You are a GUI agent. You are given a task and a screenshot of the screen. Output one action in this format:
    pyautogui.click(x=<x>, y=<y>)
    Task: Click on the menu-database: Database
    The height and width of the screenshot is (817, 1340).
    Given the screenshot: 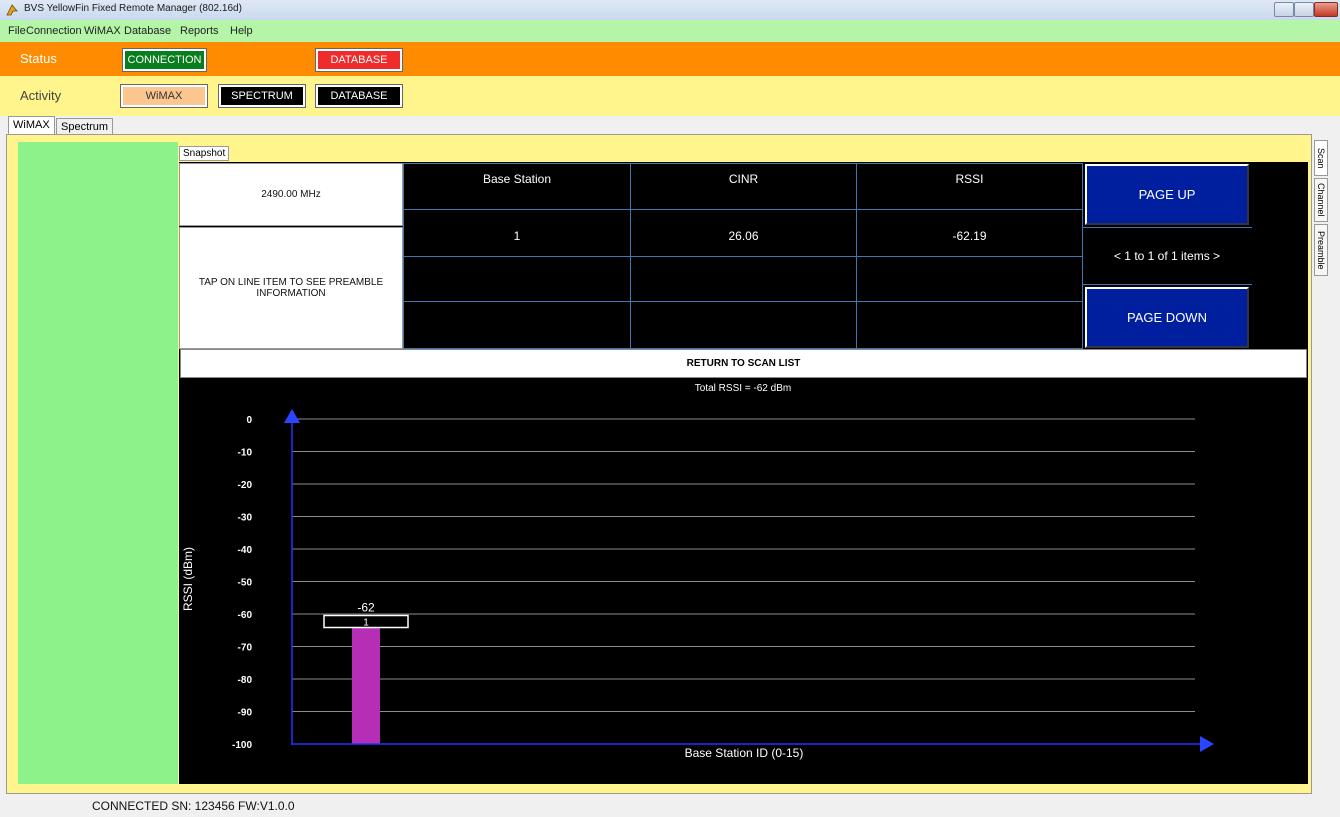 What is the action you would take?
    pyautogui.click(x=147, y=31)
    